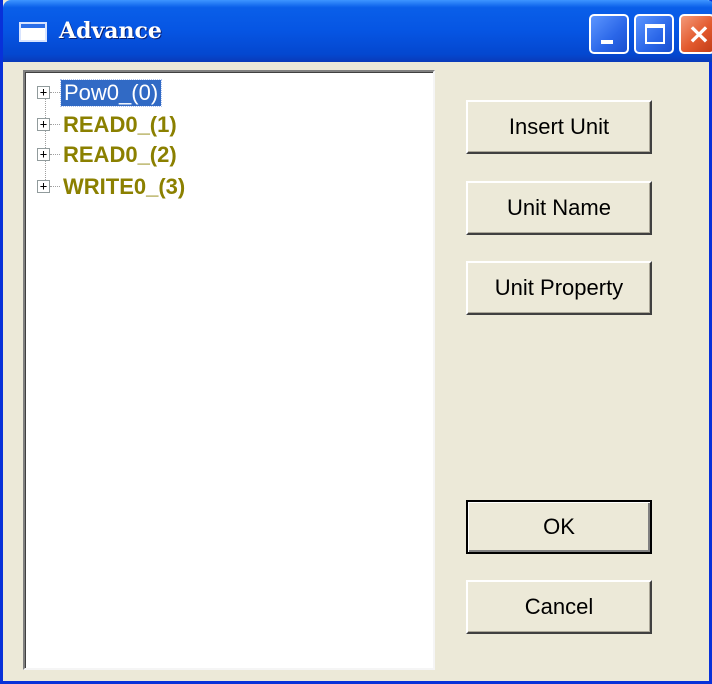 Image resolution: width=712 pixels, height=684 pixels. I want to click on maximize-icon, so click(655, 34).